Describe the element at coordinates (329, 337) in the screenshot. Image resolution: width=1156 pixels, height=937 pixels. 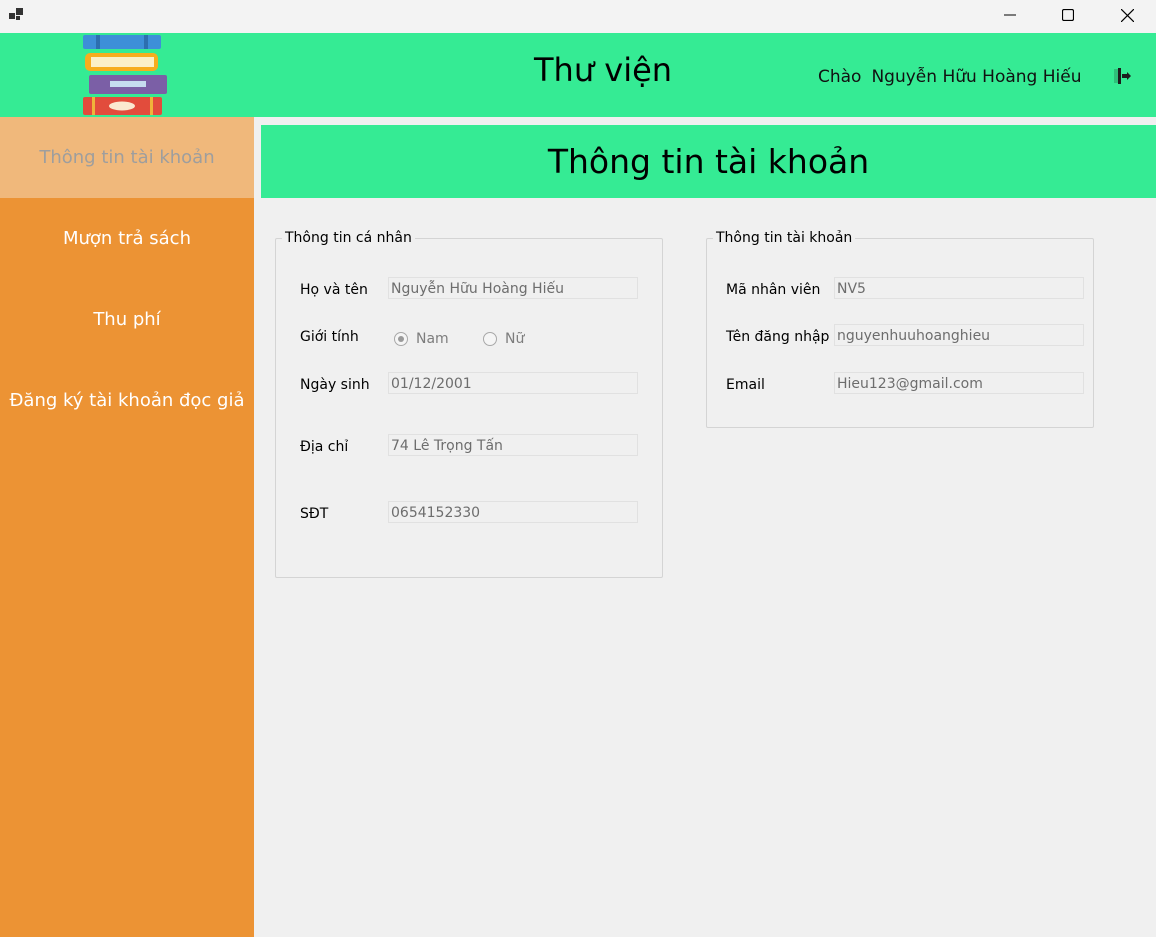
I see `gender-label: Giới tính` at that location.